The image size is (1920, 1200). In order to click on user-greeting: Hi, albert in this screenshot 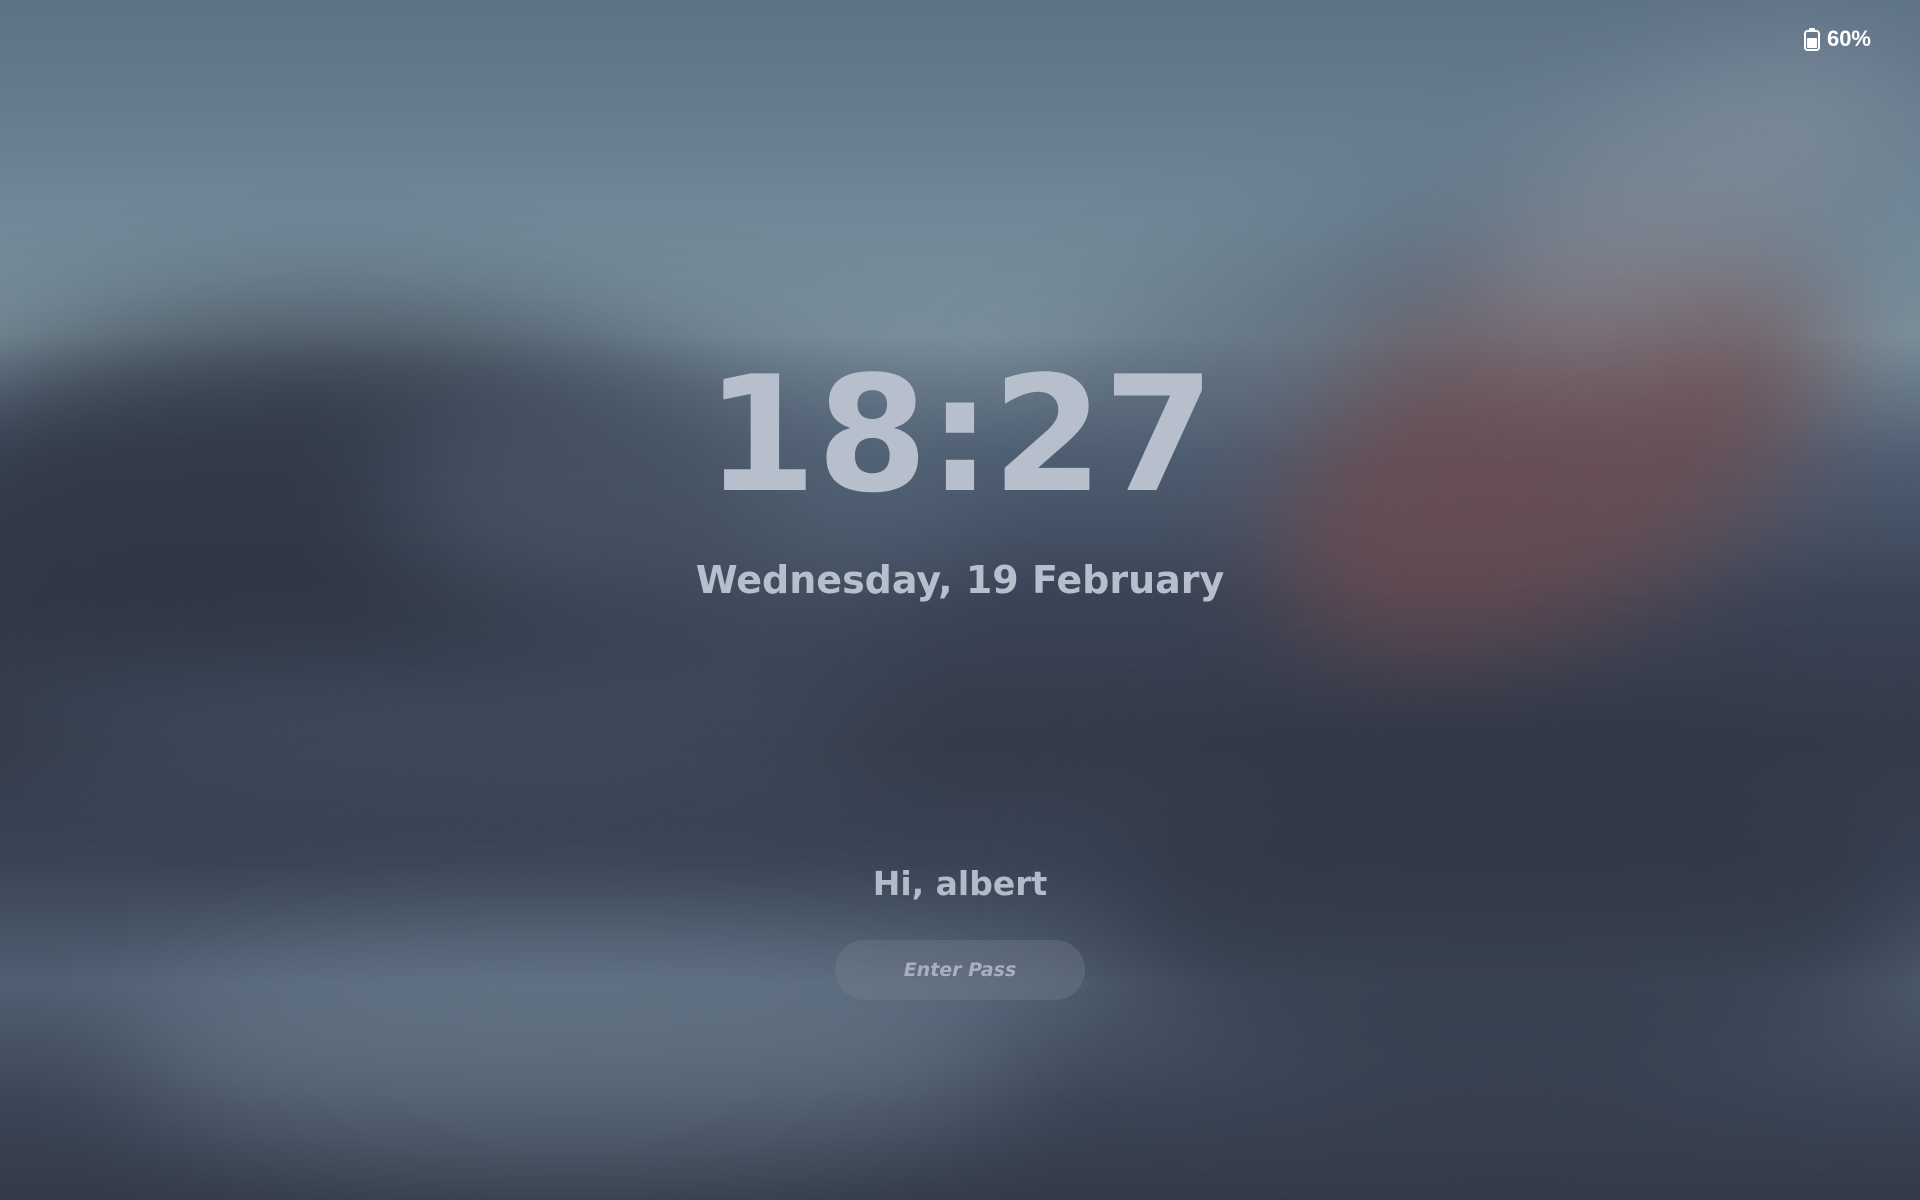, I will do `click(960, 883)`.